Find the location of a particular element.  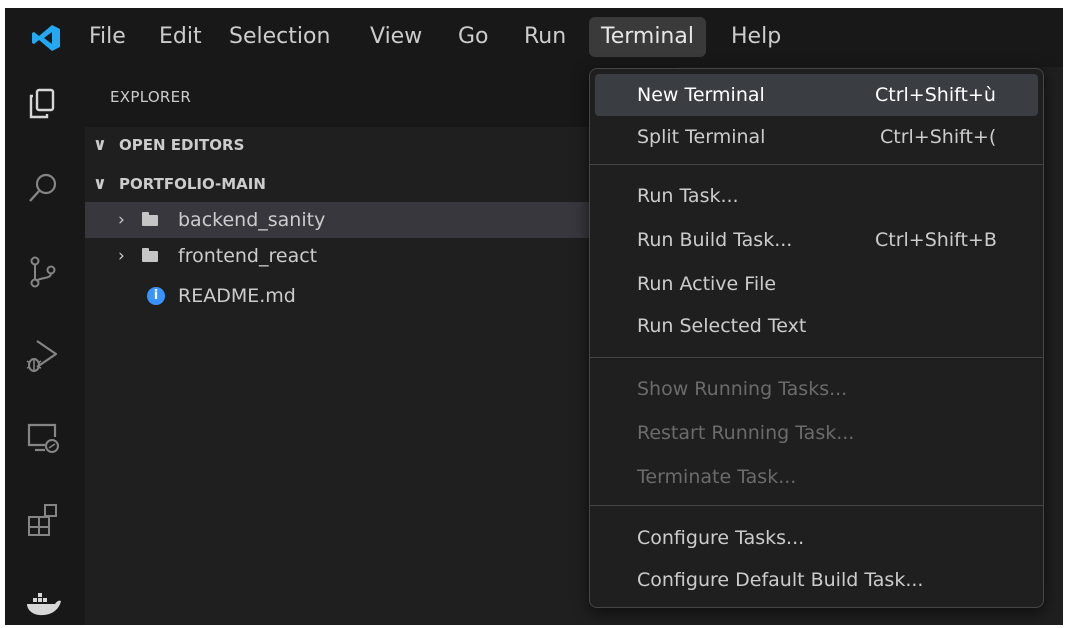

menu-file: File is located at coordinates (107, 37).